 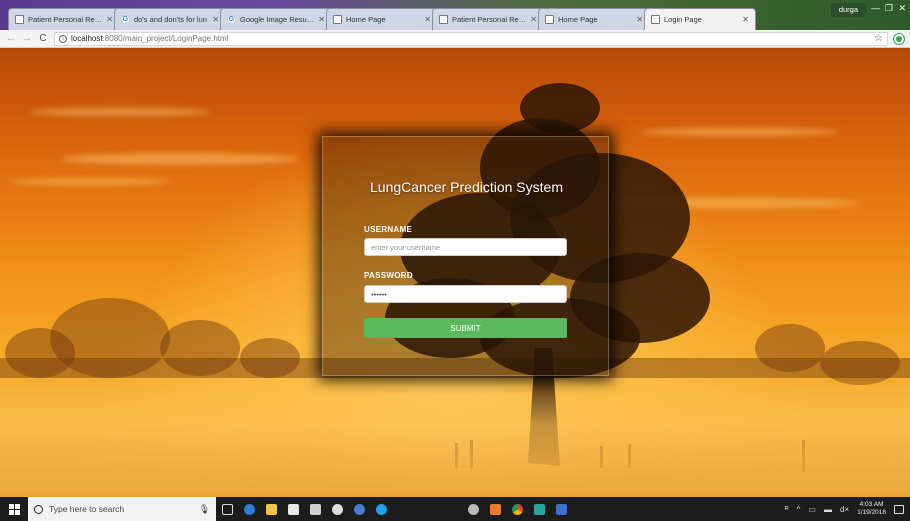 What do you see at coordinates (799, 509) in the screenshot?
I see `chevron-up-icon: ^` at bounding box center [799, 509].